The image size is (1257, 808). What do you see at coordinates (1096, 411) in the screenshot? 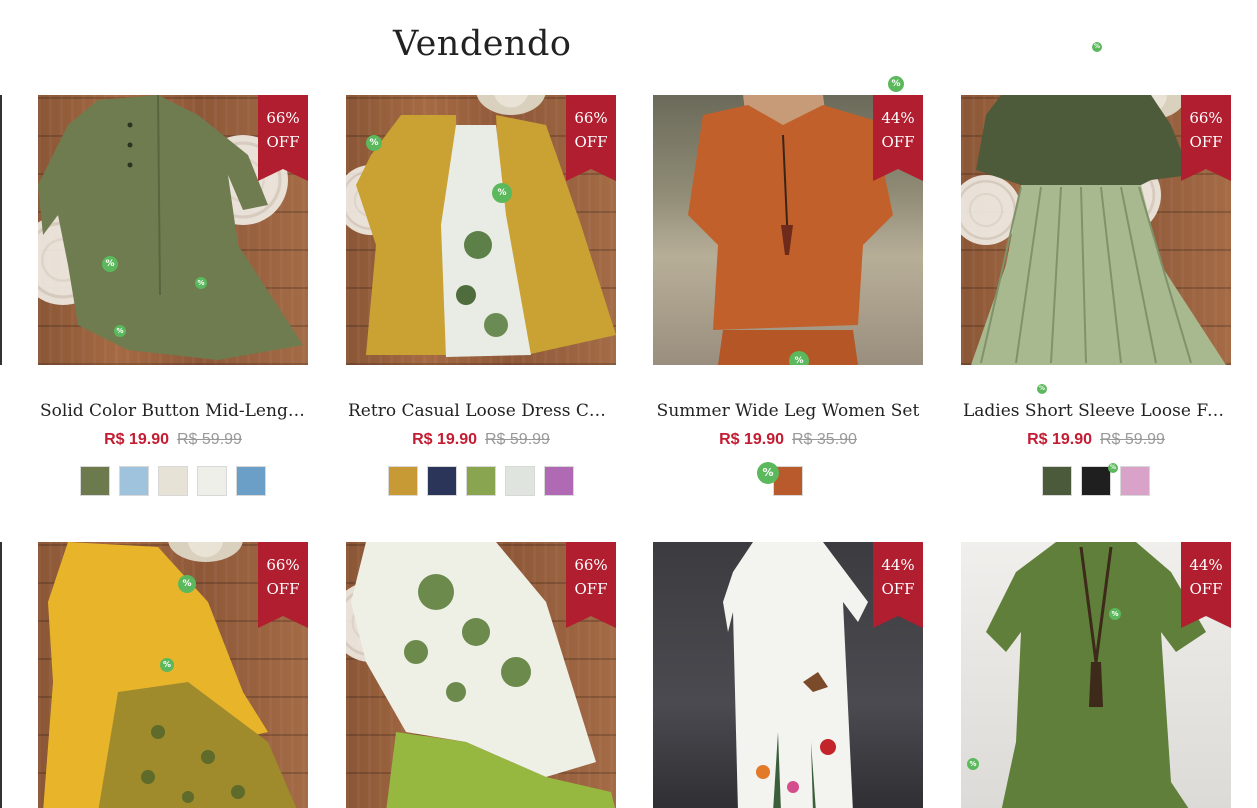
I see `product-name: Ladies Short Sleeve Loose Fashion Dress` at bounding box center [1096, 411].